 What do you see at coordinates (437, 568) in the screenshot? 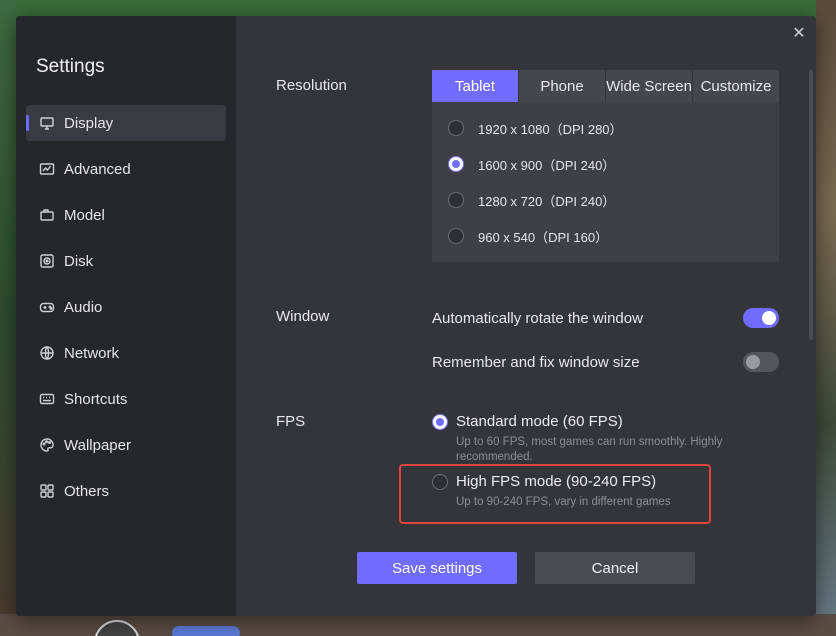
I see `save-settings-button: Save settings` at bounding box center [437, 568].